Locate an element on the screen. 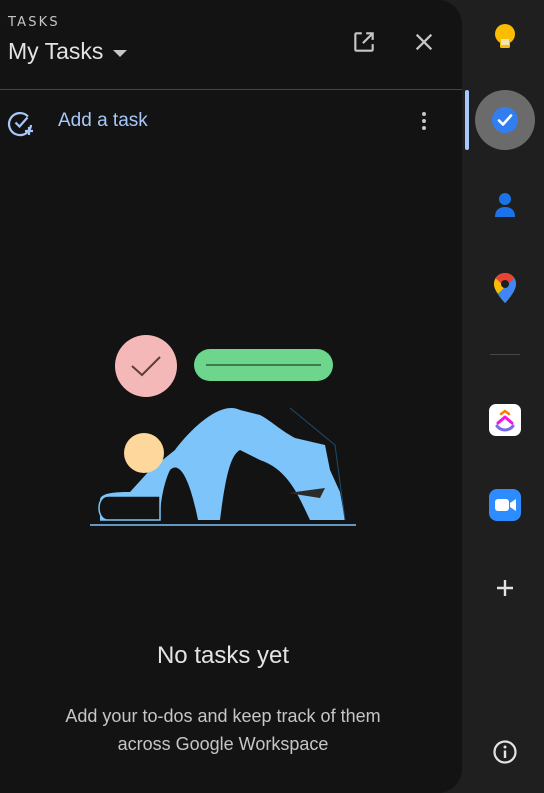  maps-icon is located at coordinates (505, 288).